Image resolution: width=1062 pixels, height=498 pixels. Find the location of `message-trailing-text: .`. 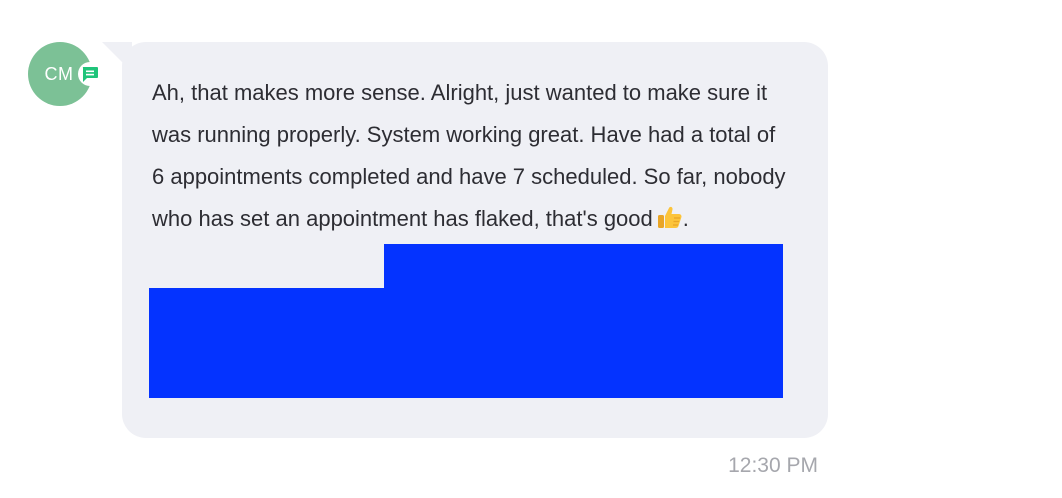

message-trailing-text: . is located at coordinates (685, 218).